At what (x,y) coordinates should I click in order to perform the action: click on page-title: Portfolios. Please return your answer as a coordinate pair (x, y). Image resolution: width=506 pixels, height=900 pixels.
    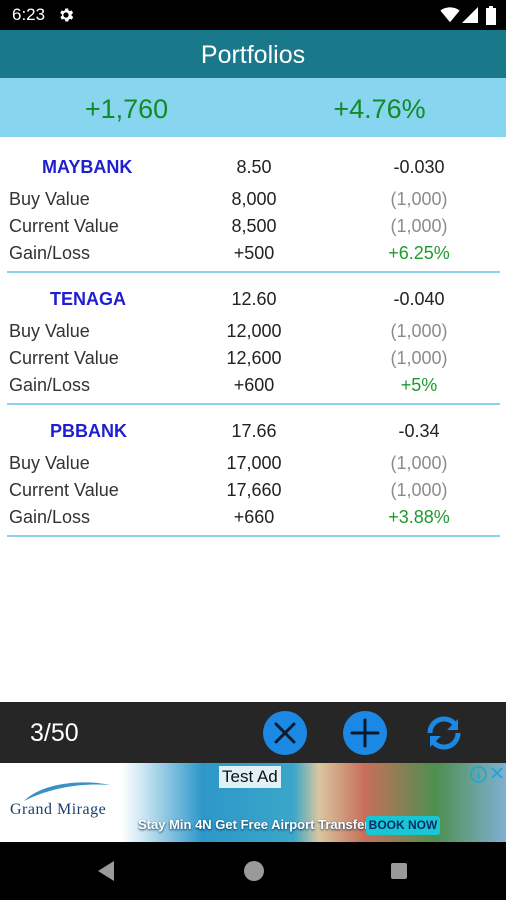
    Looking at the image, I should click on (253, 55).